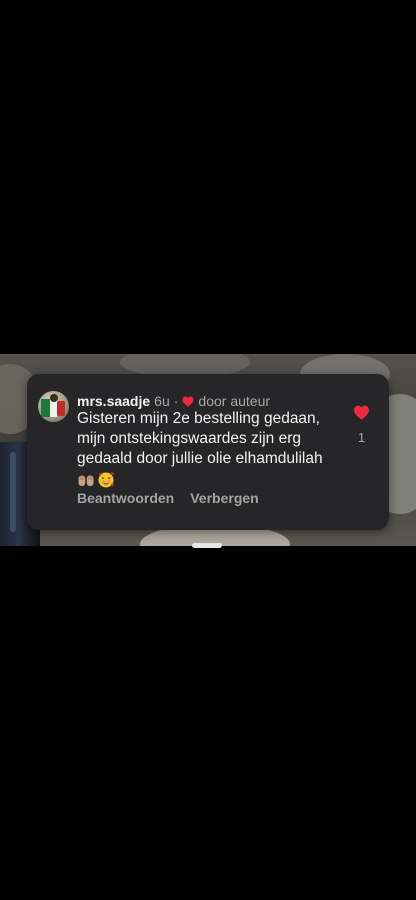 The image size is (416, 900). Describe the element at coordinates (86, 480) in the screenshot. I see `hands-icon` at that location.